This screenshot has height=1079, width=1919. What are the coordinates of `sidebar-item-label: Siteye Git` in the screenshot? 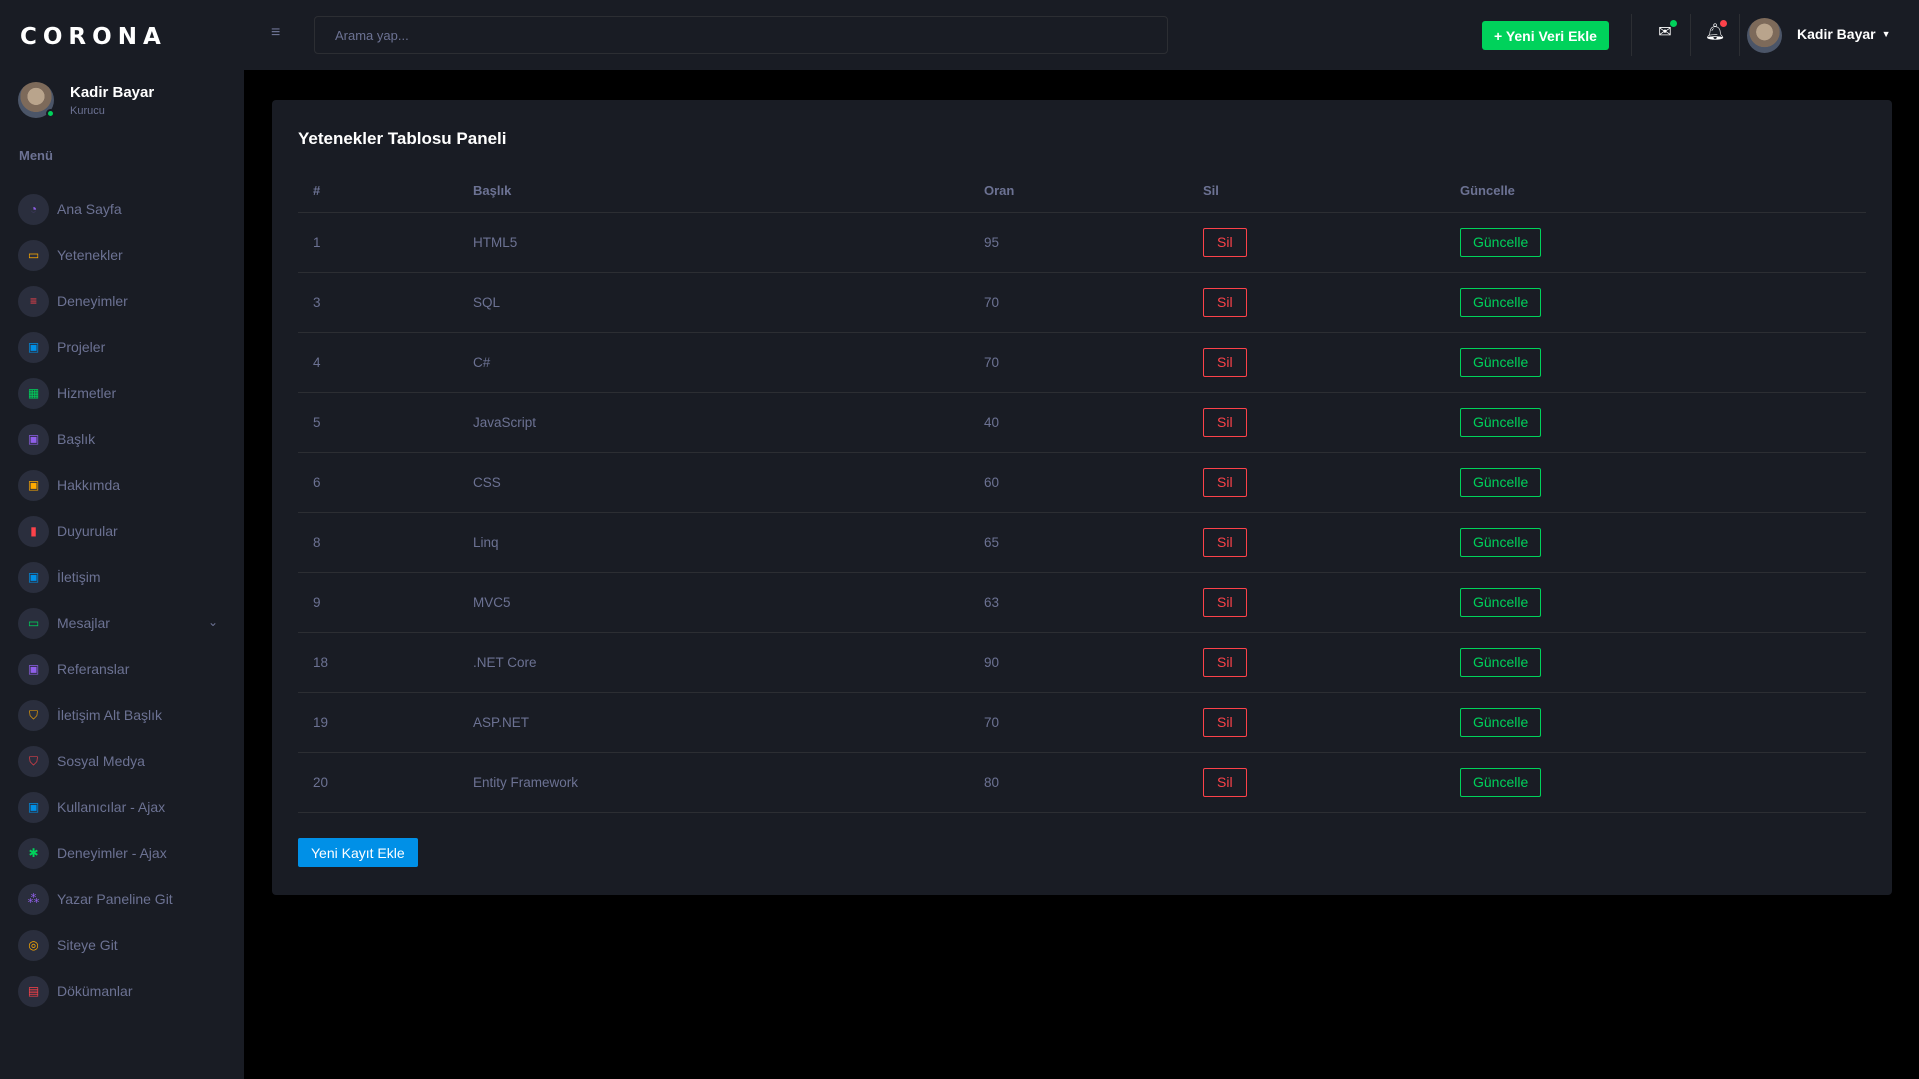 It's located at (87, 945).